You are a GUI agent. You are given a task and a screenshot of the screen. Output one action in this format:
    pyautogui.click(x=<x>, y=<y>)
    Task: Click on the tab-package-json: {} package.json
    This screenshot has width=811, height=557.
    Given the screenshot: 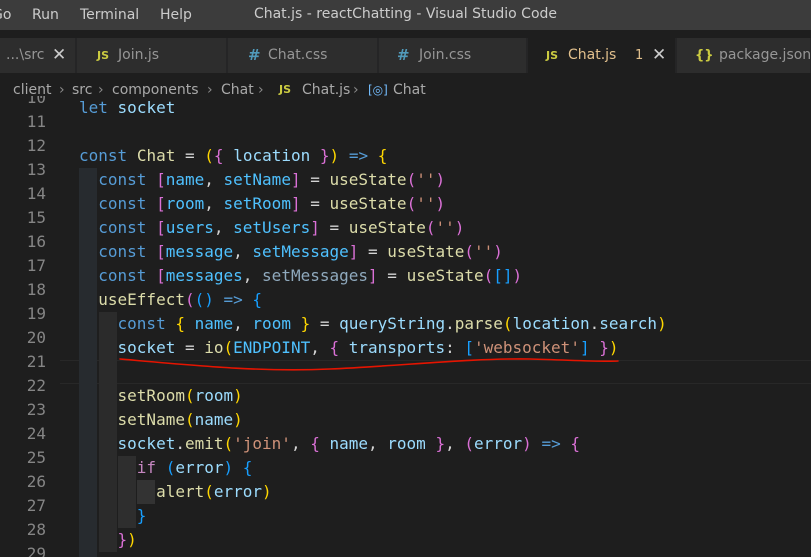 What is the action you would take?
    pyautogui.click(x=744, y=55)
    